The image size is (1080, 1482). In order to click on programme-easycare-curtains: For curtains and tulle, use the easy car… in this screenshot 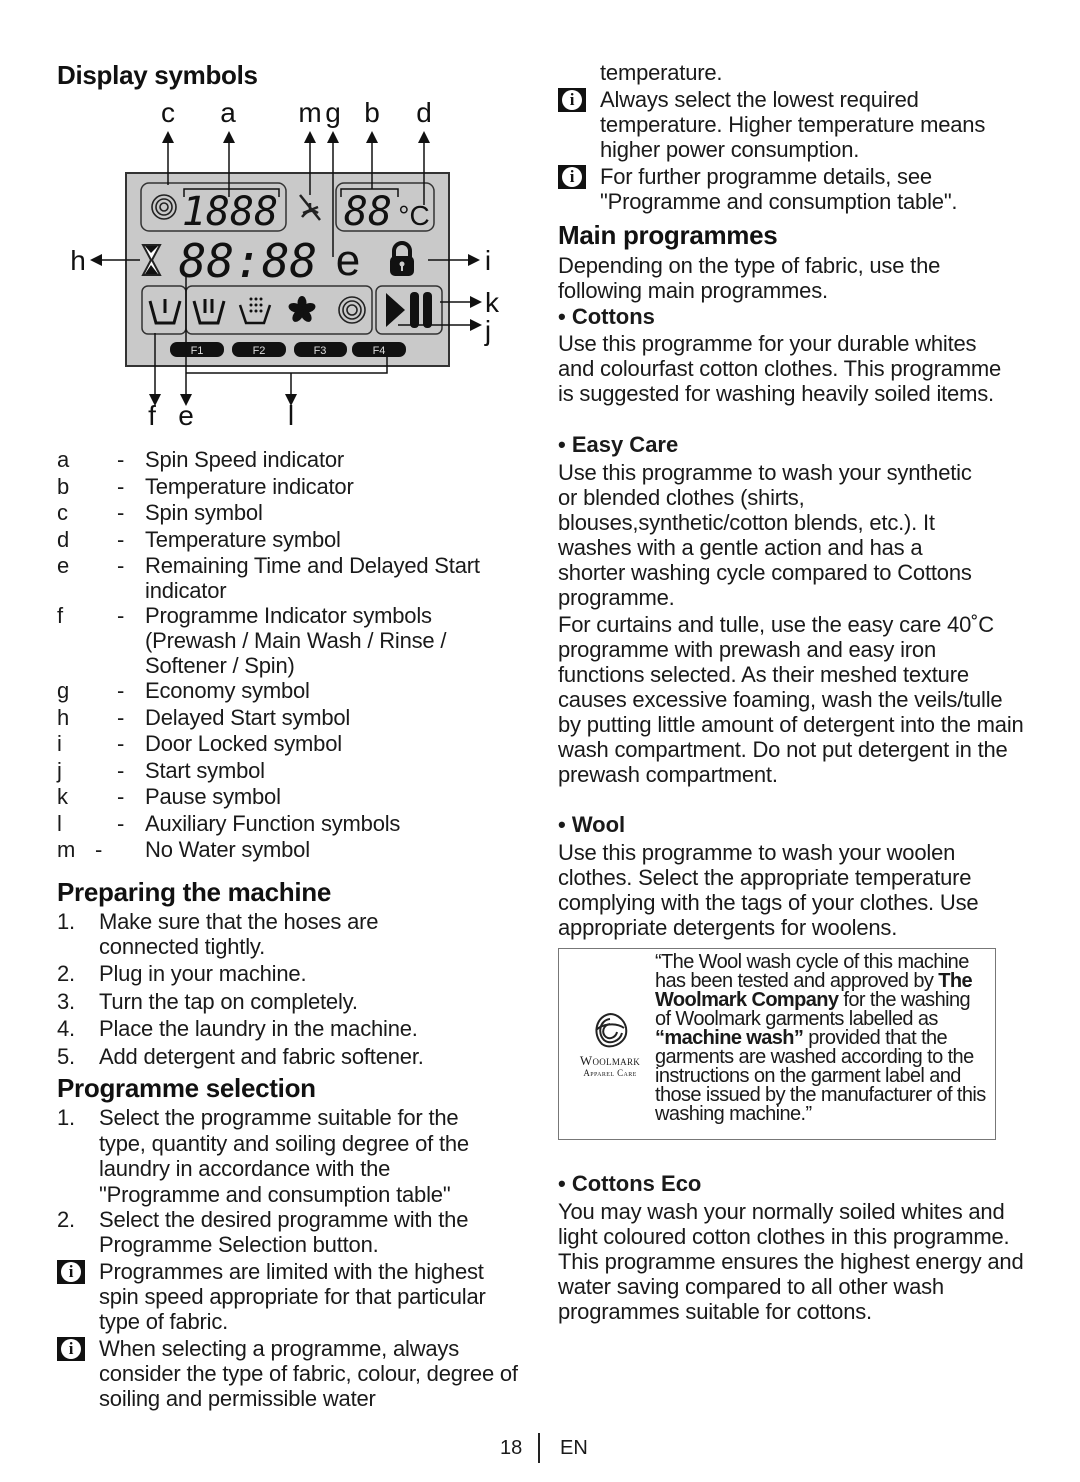, I will do `click(791, 699)`.